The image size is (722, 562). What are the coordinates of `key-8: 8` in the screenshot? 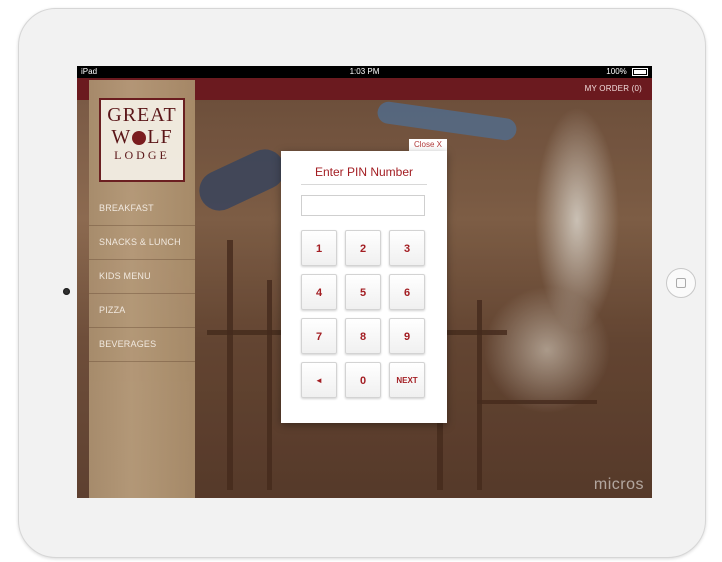 It's located at (363, 336).